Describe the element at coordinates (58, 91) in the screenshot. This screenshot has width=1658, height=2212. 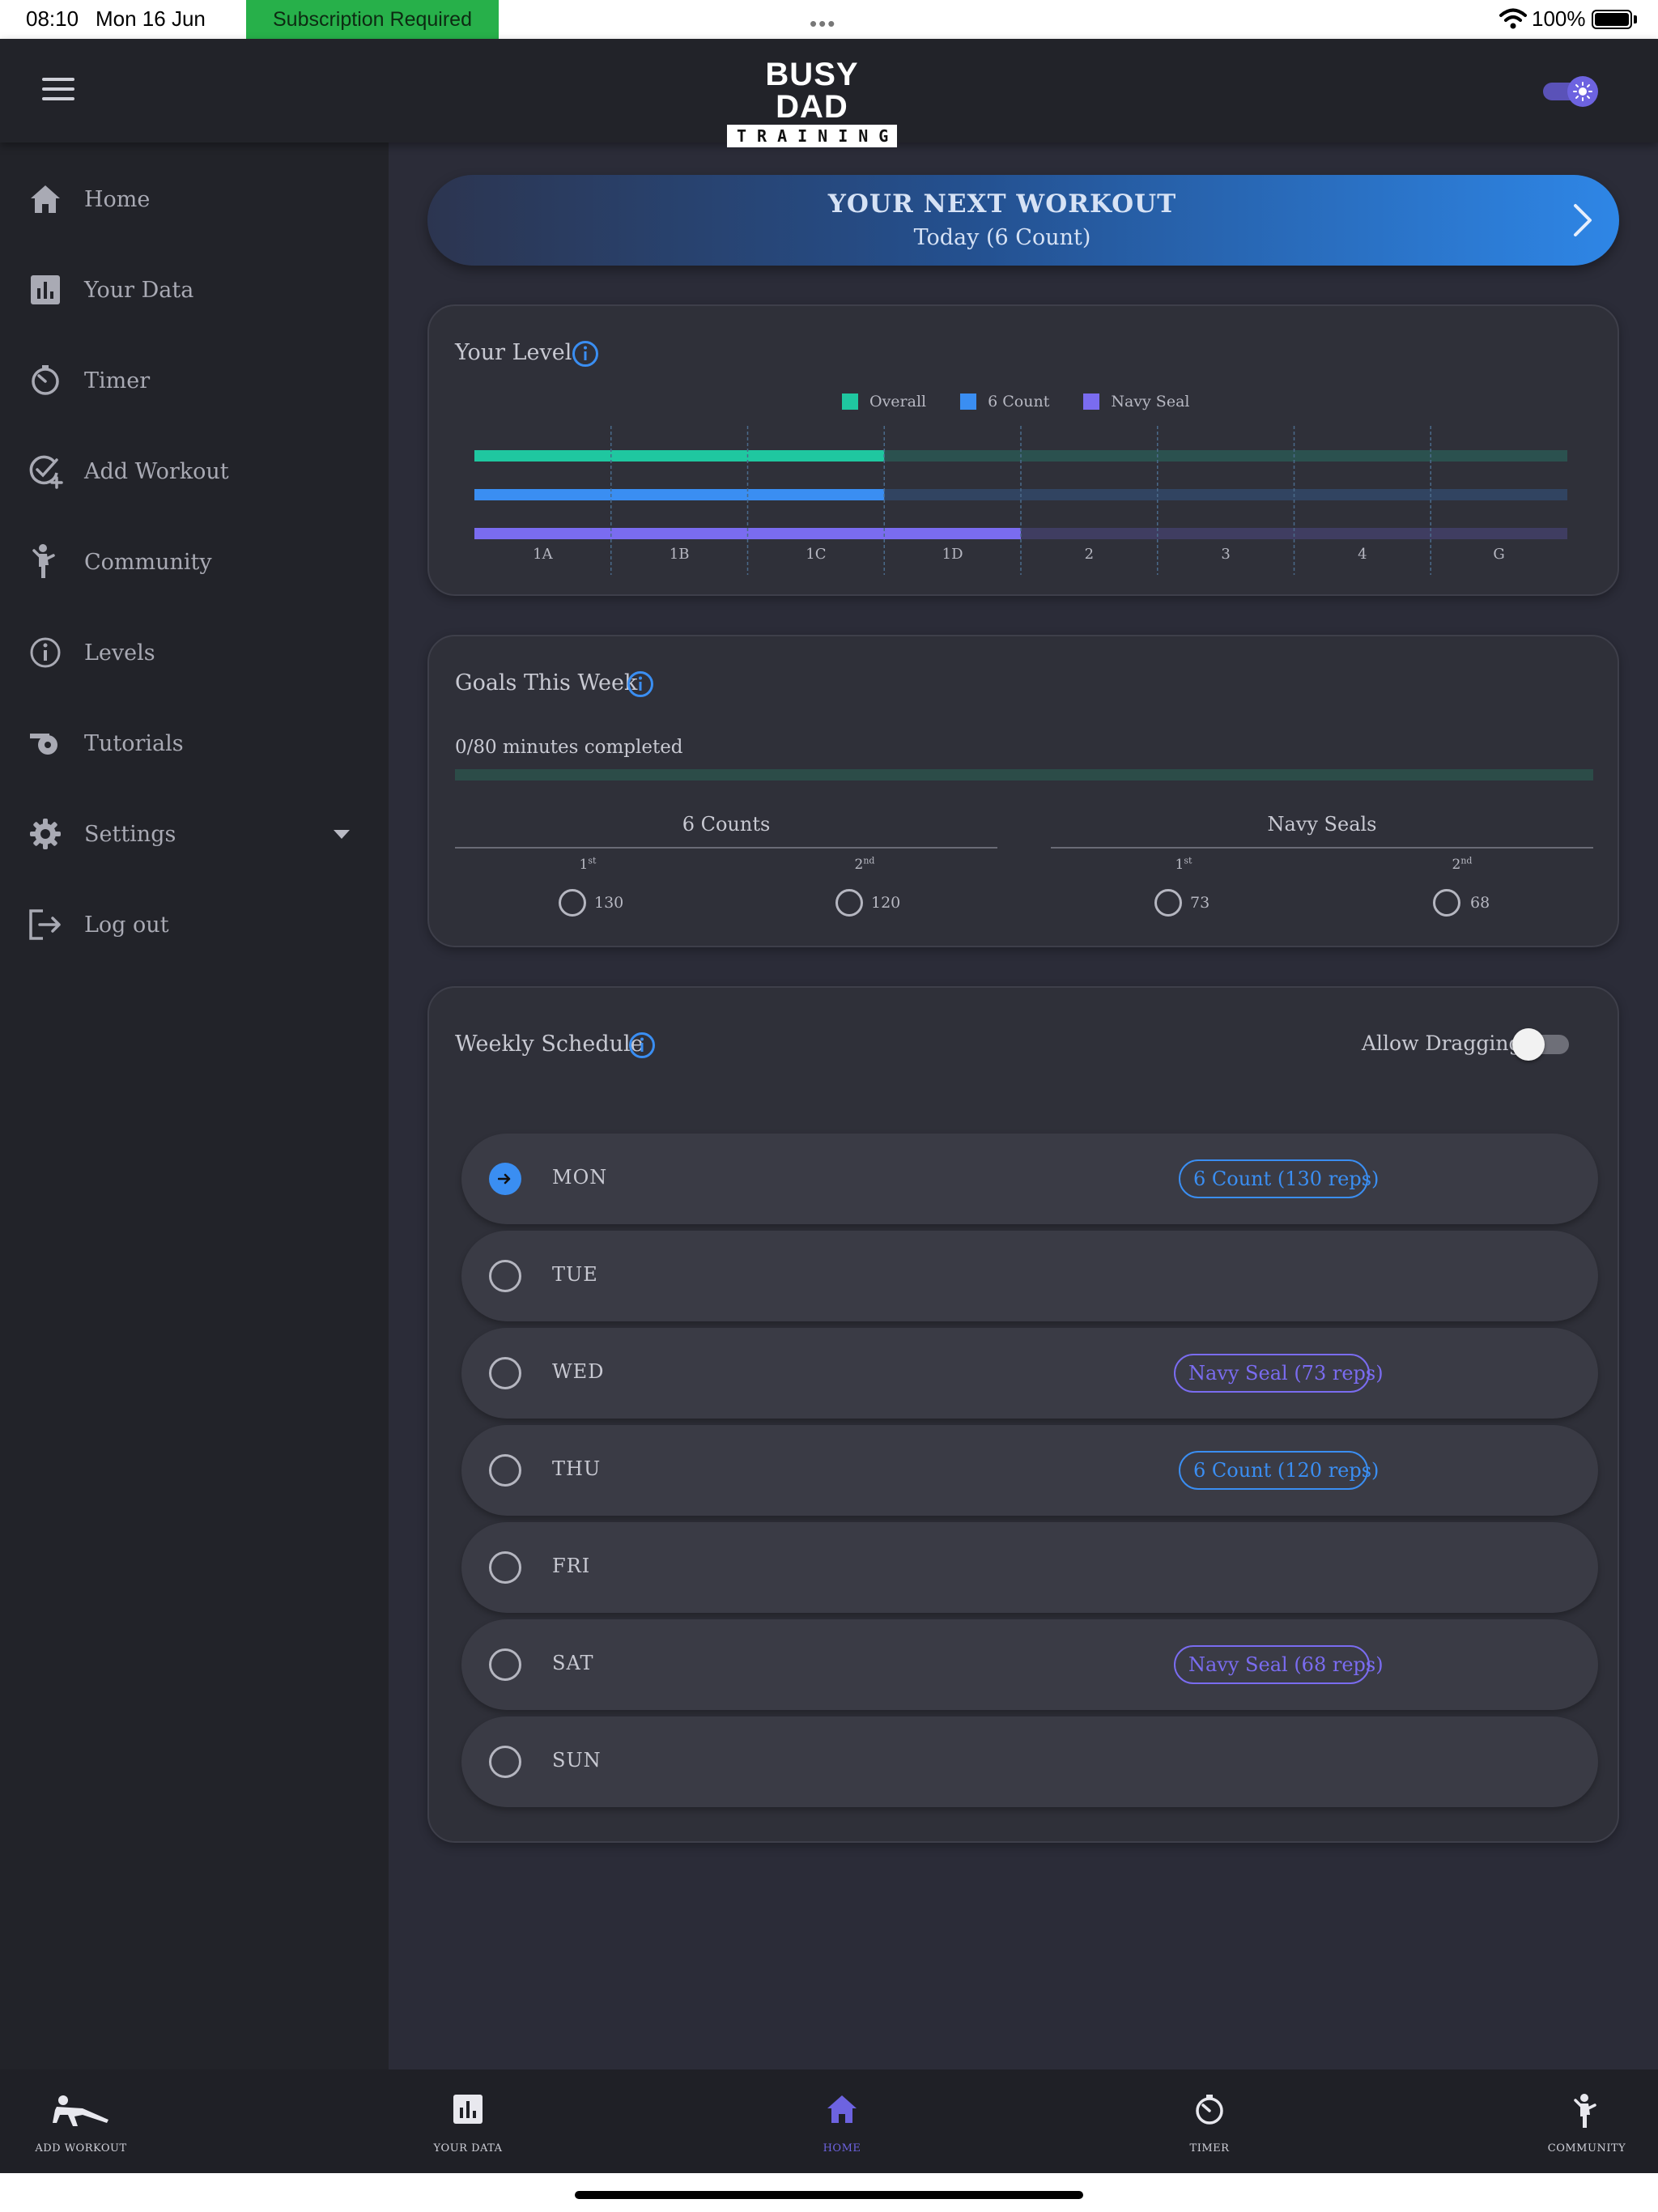
I see `hamburger-menu-icon` at that location.